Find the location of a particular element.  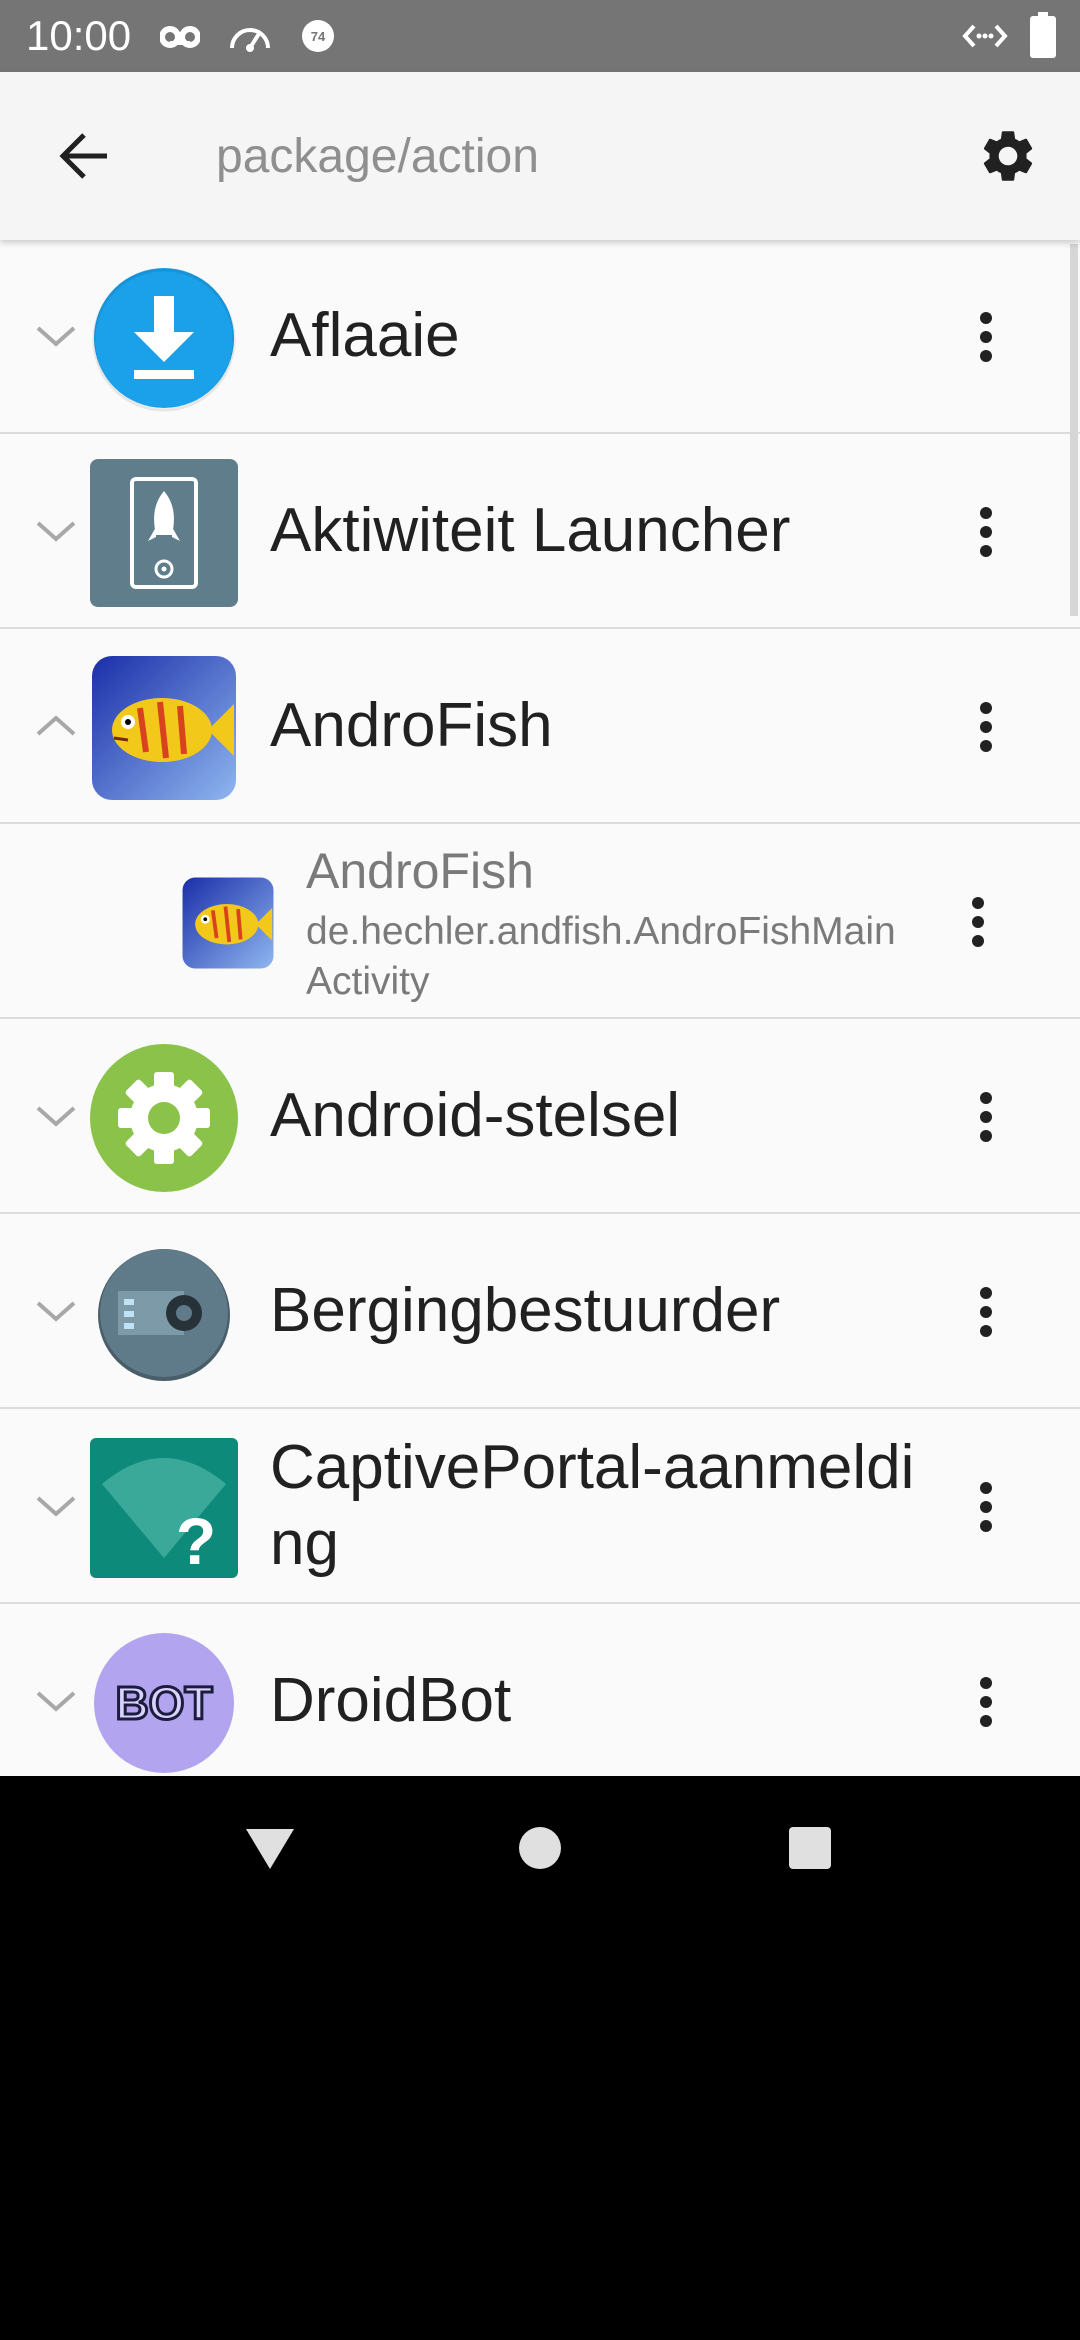

back-nav-button is located at coordinates (270, 1848).